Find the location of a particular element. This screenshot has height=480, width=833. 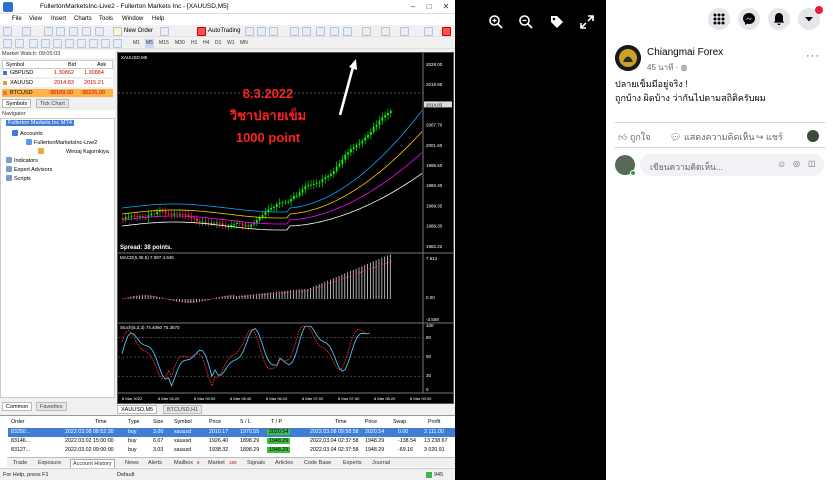

menu-view: View is located at coordinates (35, 19).